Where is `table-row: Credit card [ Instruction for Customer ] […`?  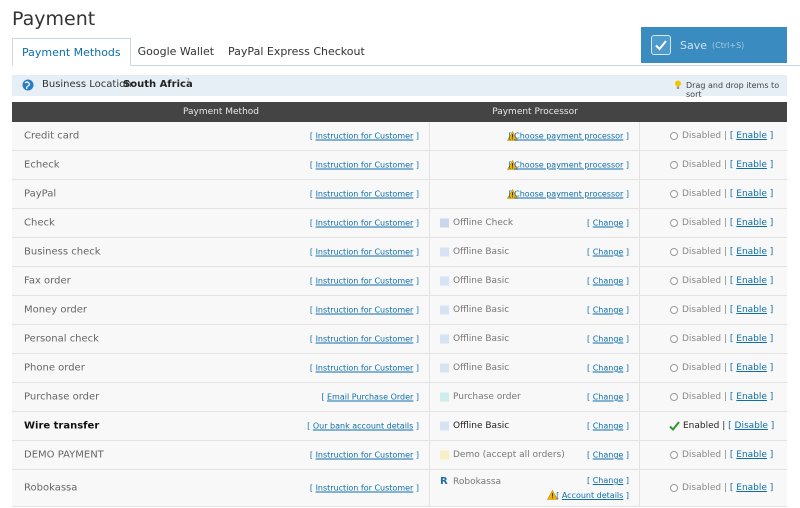 table-row: Credit card [ Instruction for Customer ] [… is located at coordinates (399, 136).